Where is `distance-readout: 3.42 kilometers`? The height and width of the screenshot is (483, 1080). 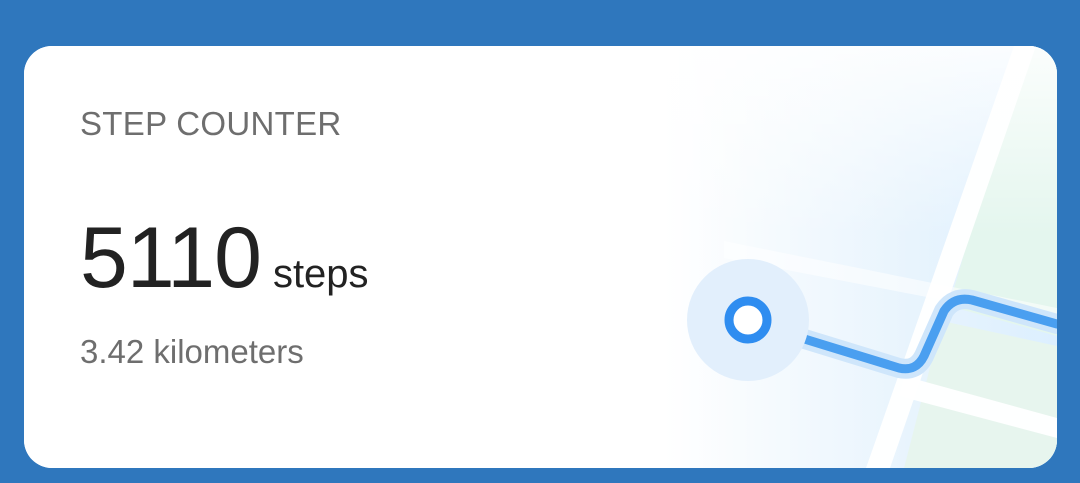 distance-readout: 3.42 kilometers is located at coordinates (192, 351).